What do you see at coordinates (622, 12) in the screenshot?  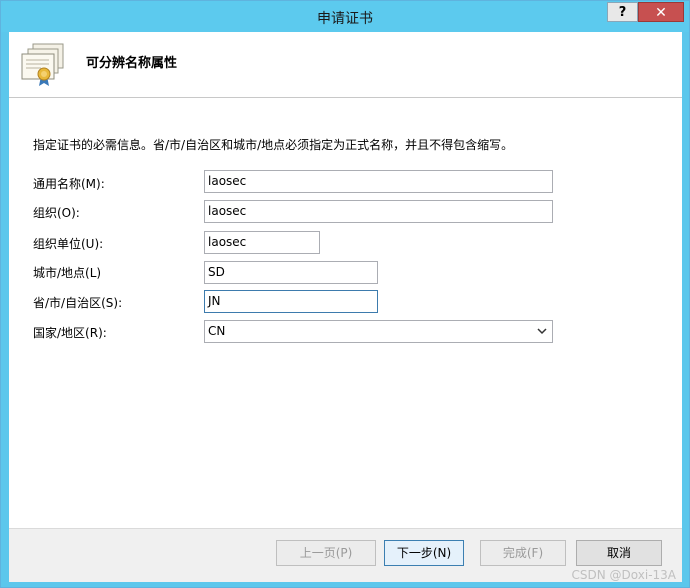 I see `help-button: ?` at bounding box center [622, 12].